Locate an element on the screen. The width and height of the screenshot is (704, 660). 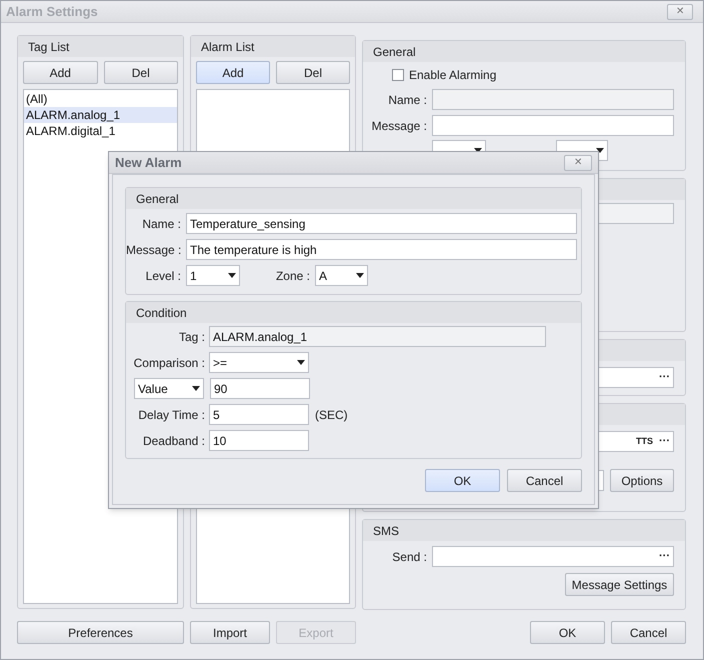
field-label: Comparison : is located at coordinates (168, 363).